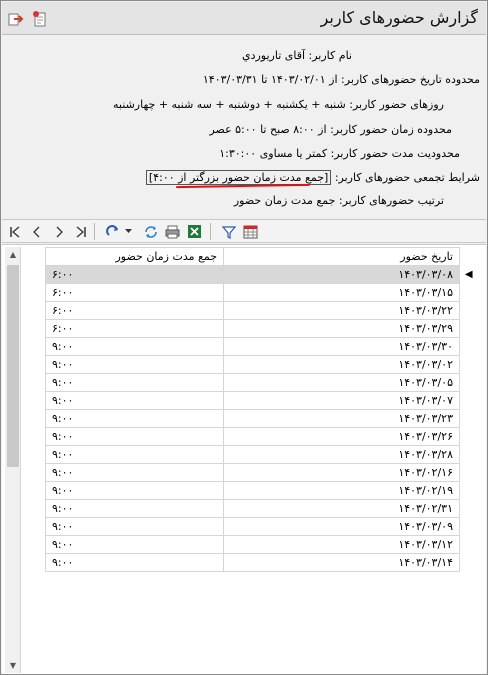  What do you see at coordinates (341, 526) in the screenshot?
I see `cell-date: ۱۴۰۳/۰۳/۰۹` at bounding box center [341, 526].